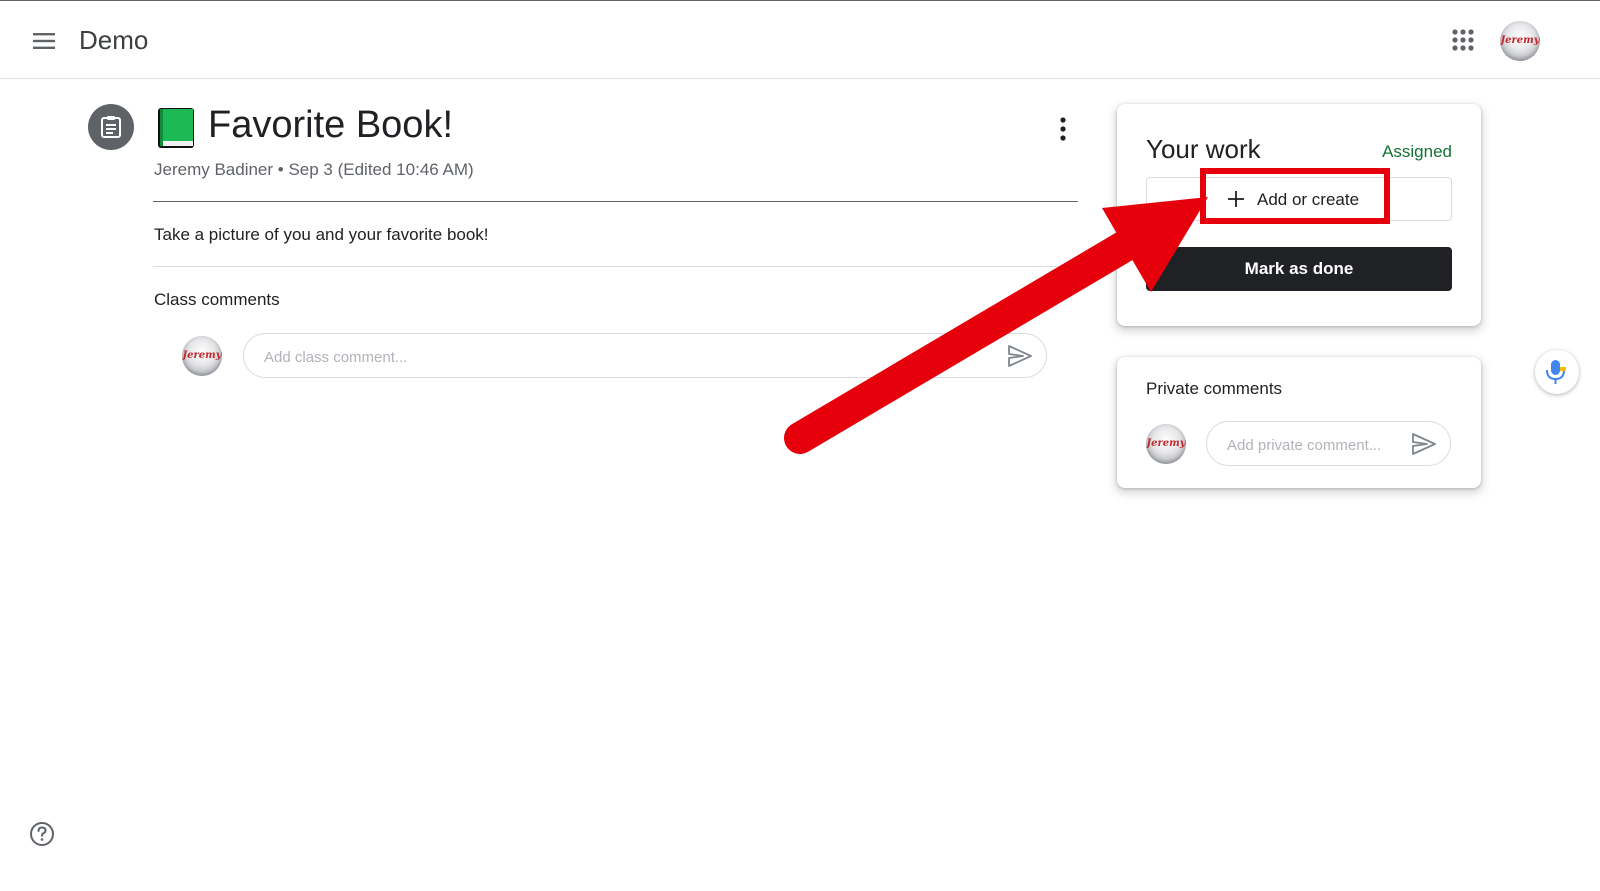 The image size is (1600, 891). Describe the element at coordinates (615, 201) in the screenshot. I see `title-divider` at that location.